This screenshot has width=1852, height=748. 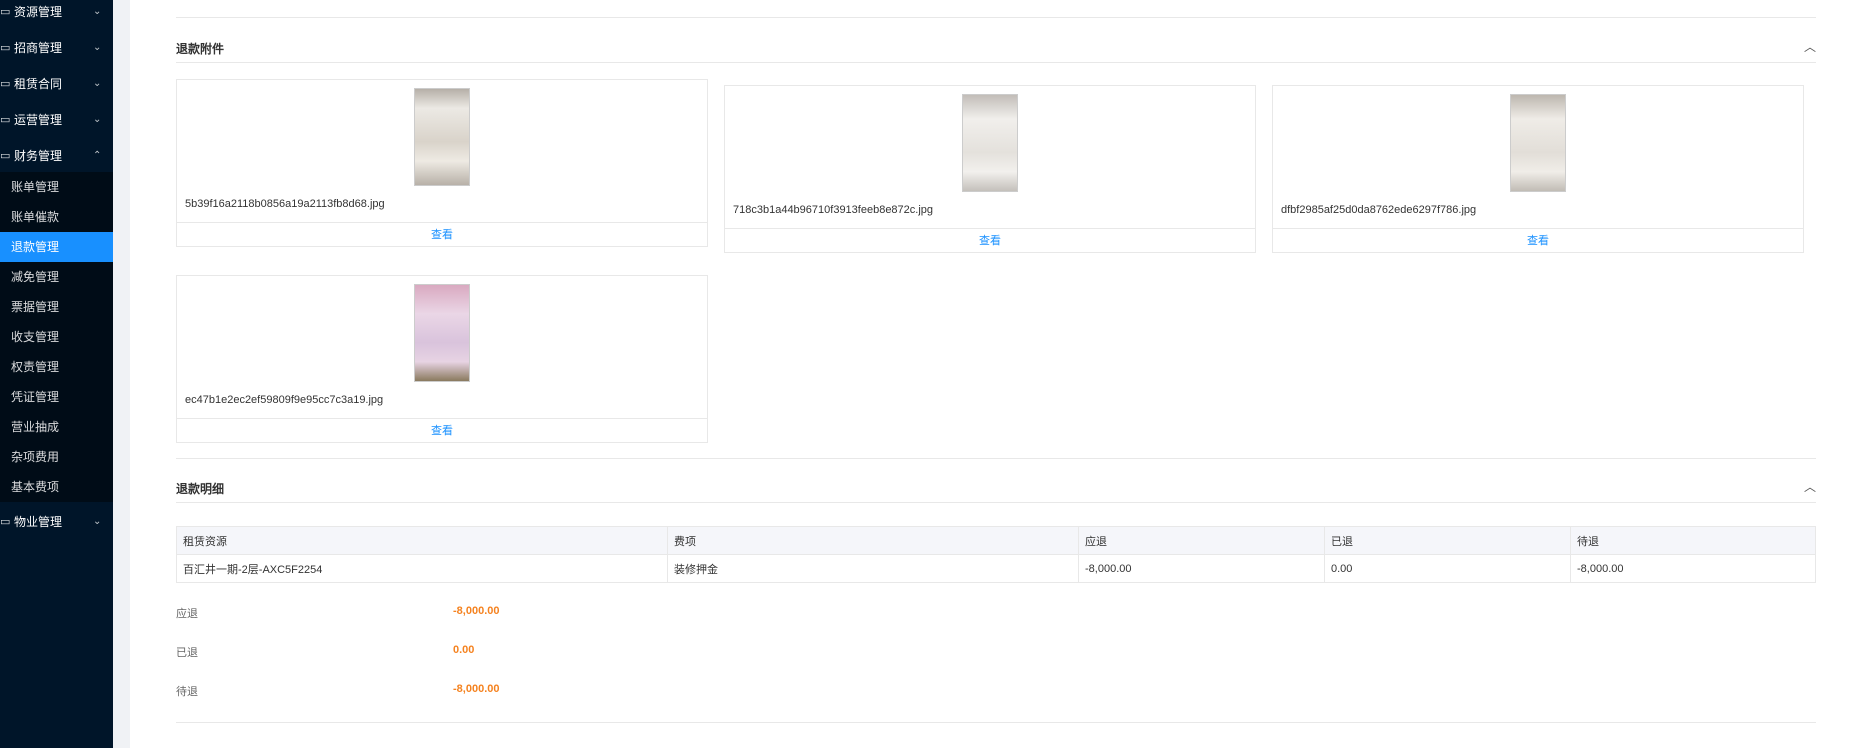 I want to click on attachment-filename: 718c3b1a44b96710f3913feeb8e872c.jpg, so click(x=833, y=210).